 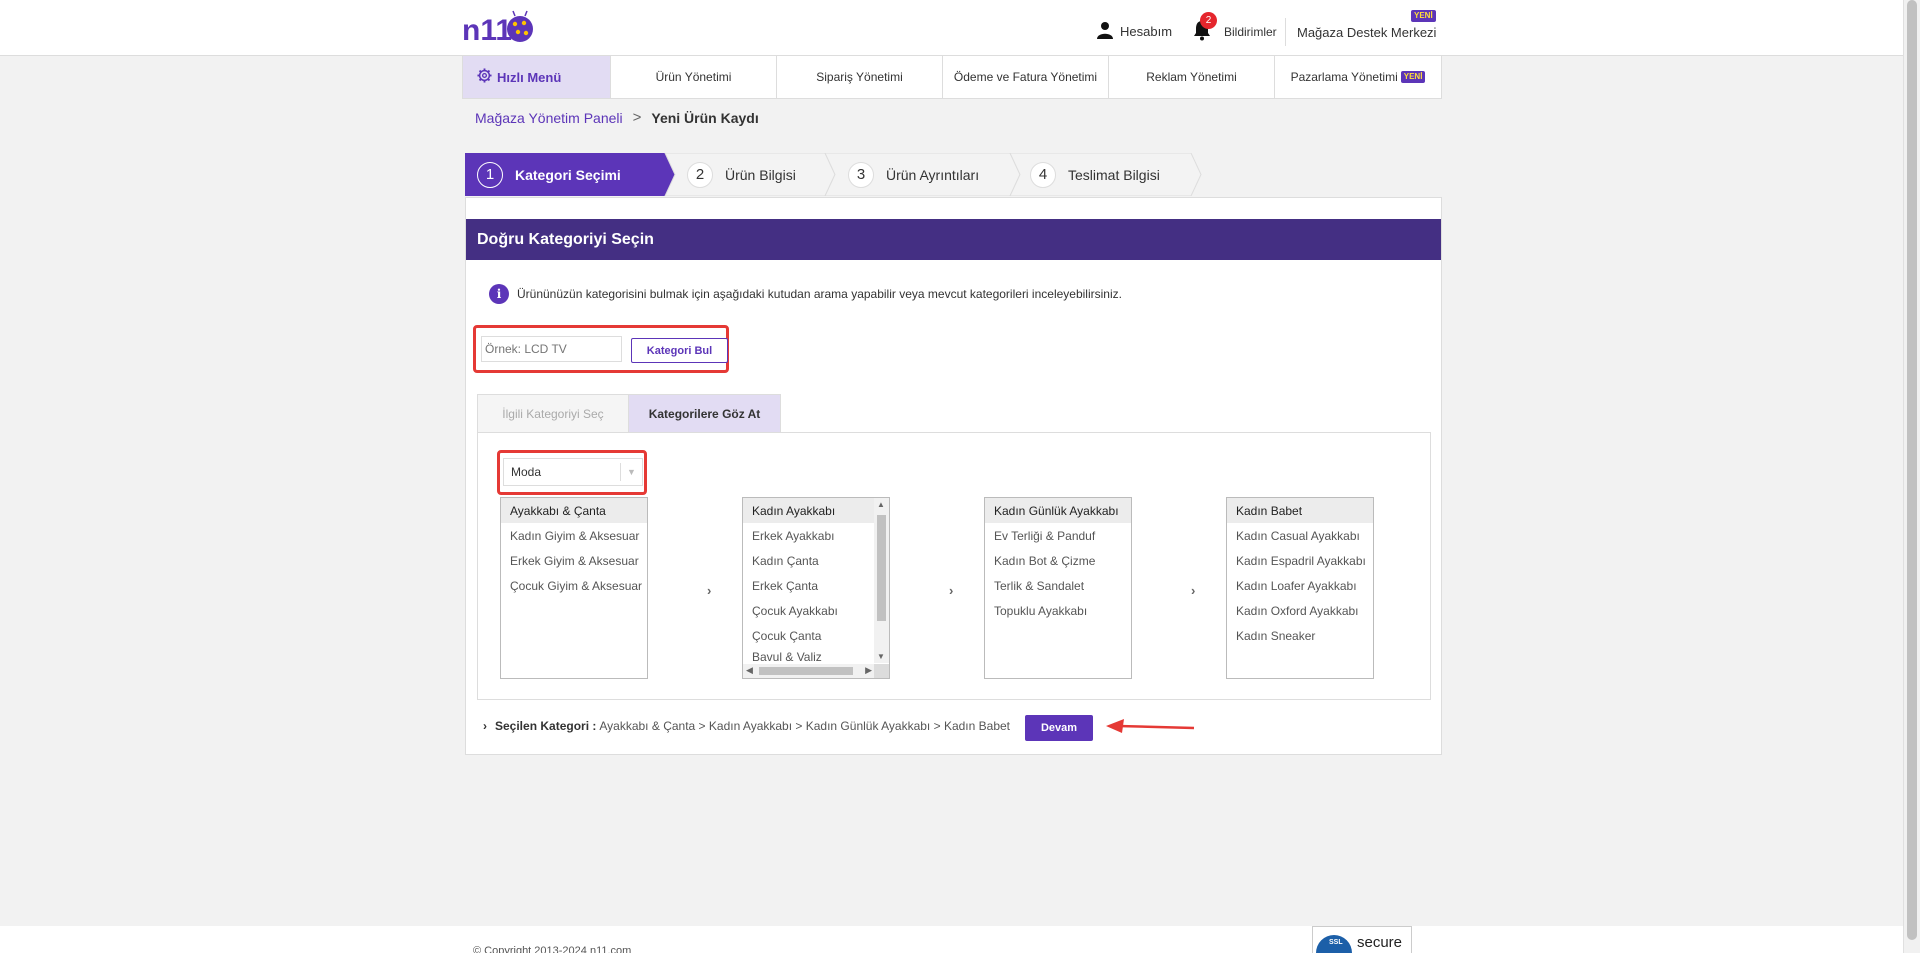 What do you see at coordinates (1146, 31) in the screenshot?
I see `account-label: Hesabım` at bounding box center [1146, 31].